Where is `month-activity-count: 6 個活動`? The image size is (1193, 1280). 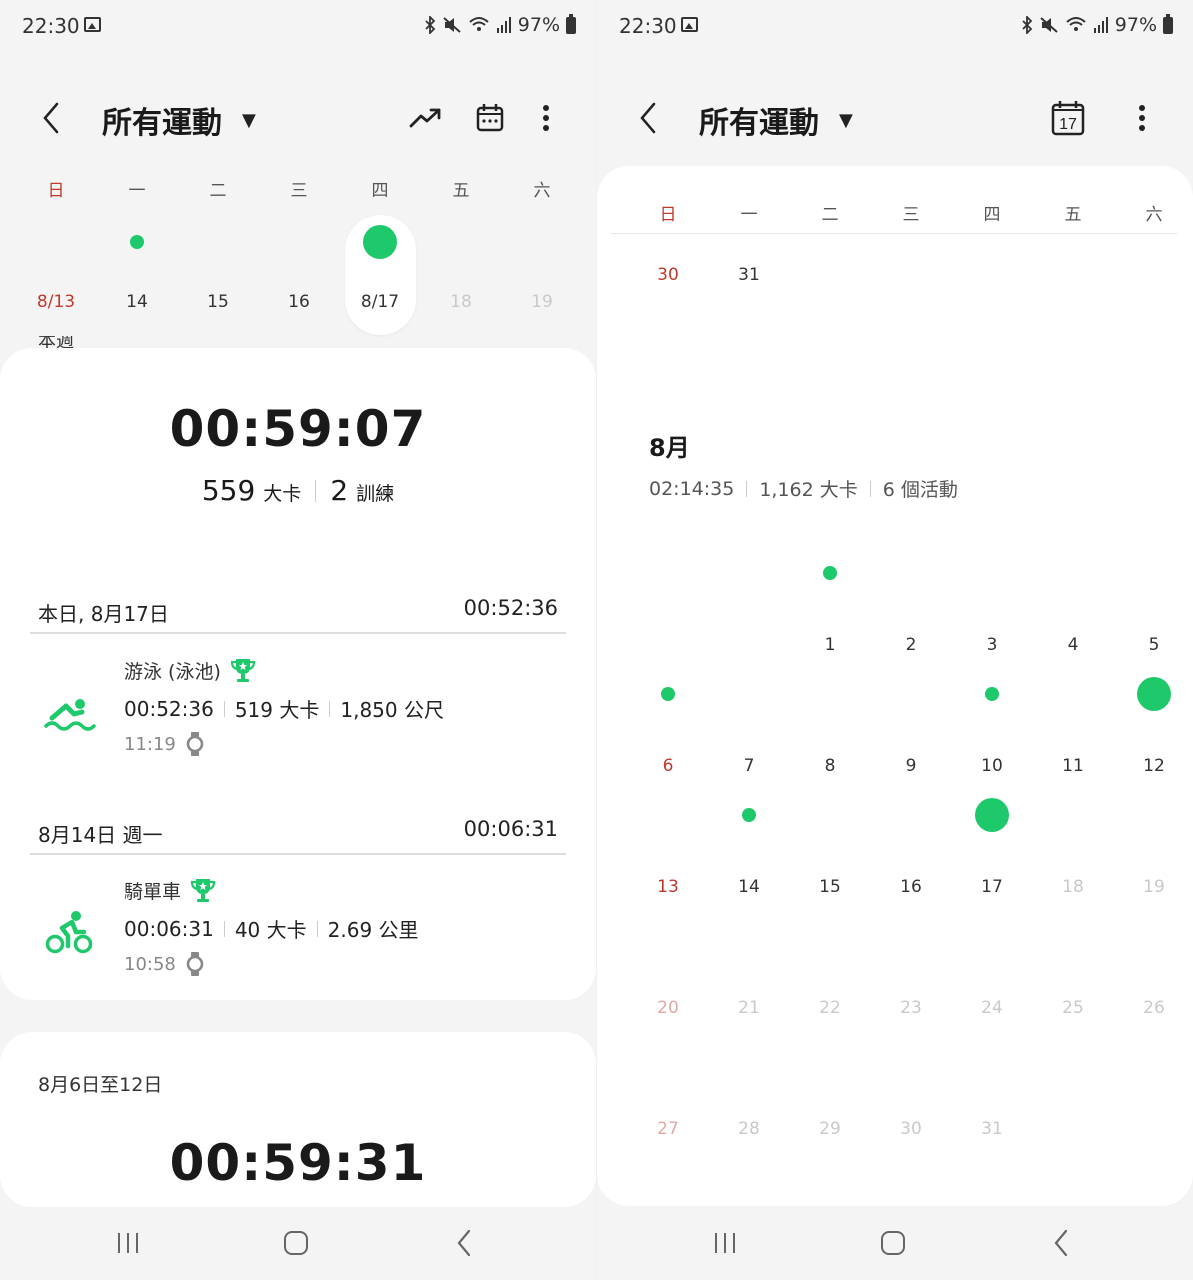 month-activity-count: 6 個活動 is located at coordinates (920, 490).